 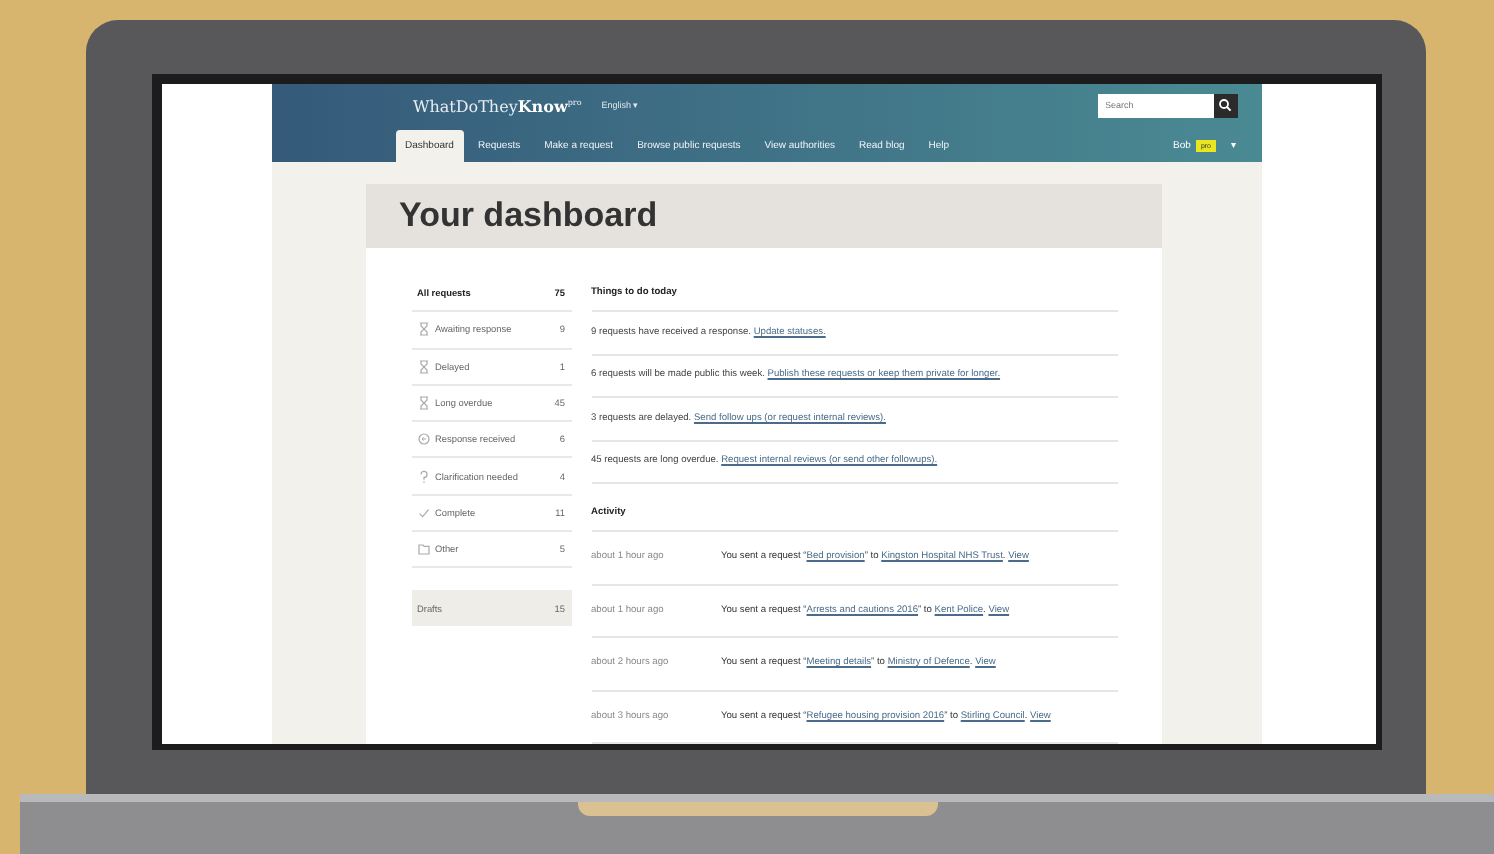 What do you see at coordinates (423, 439) in the screenshot?
I see `circle-arrow-icon` at bounding box center [423, 439].